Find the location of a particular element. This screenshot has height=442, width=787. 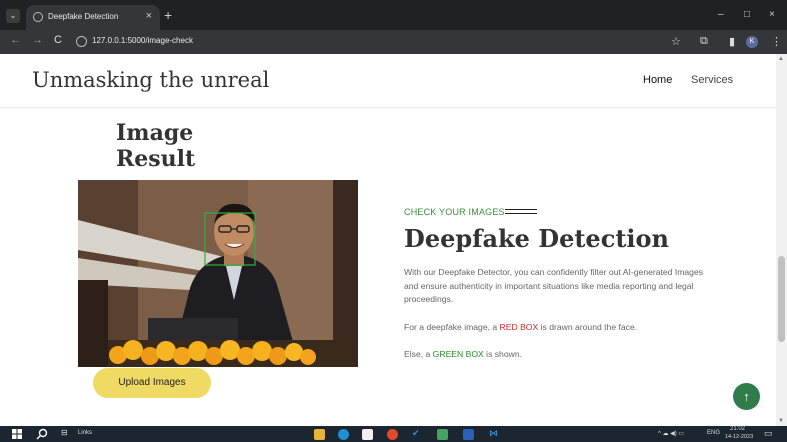

notification-icon: ▭ is located at coordinates (768, 433).